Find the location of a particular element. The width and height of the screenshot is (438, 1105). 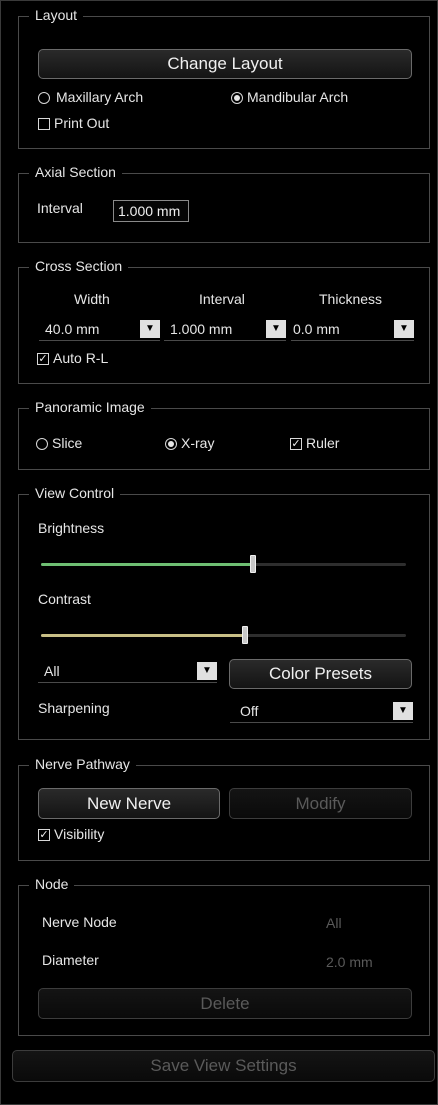

panoramic-image-title: Panoramic Image is located at coordinates (90, 407).